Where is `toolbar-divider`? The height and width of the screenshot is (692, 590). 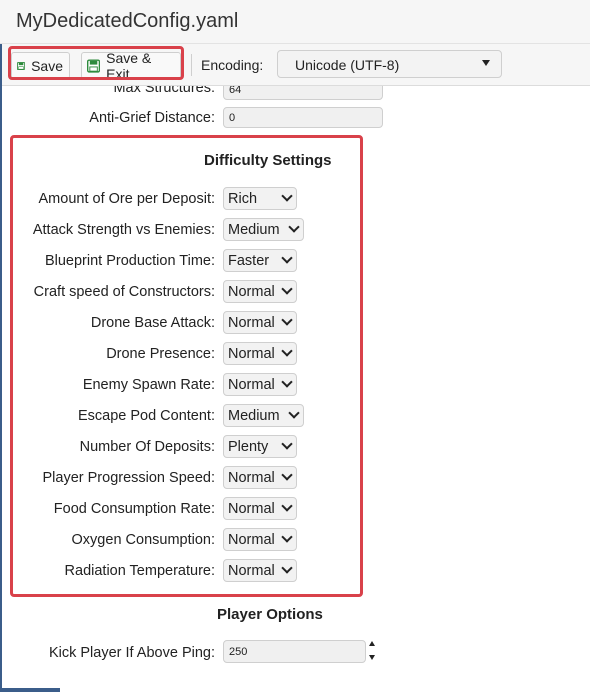
toolbar-divider is located at coordinates (191, 65).